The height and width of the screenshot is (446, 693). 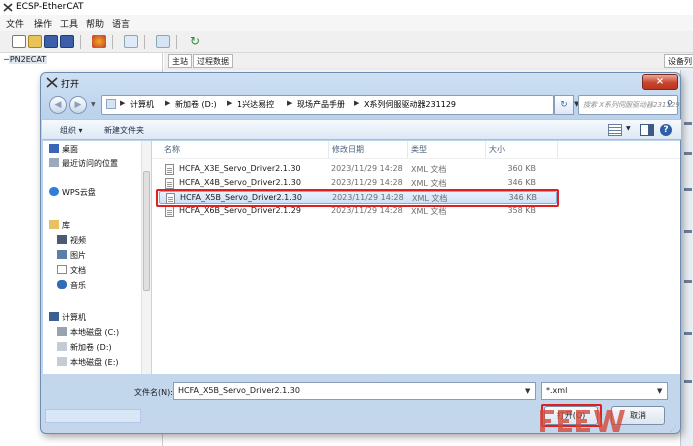 What do you see at coordinates (54, 224) in the screenshot?
I see `library-icon` at bounding box center [54, 224].